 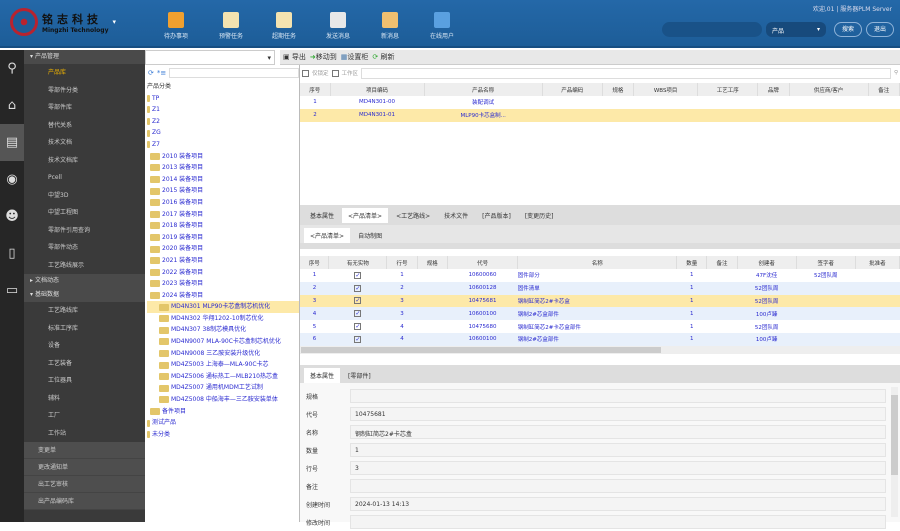 I want to click on book-icon: ▯, so click(x=12, y=253).